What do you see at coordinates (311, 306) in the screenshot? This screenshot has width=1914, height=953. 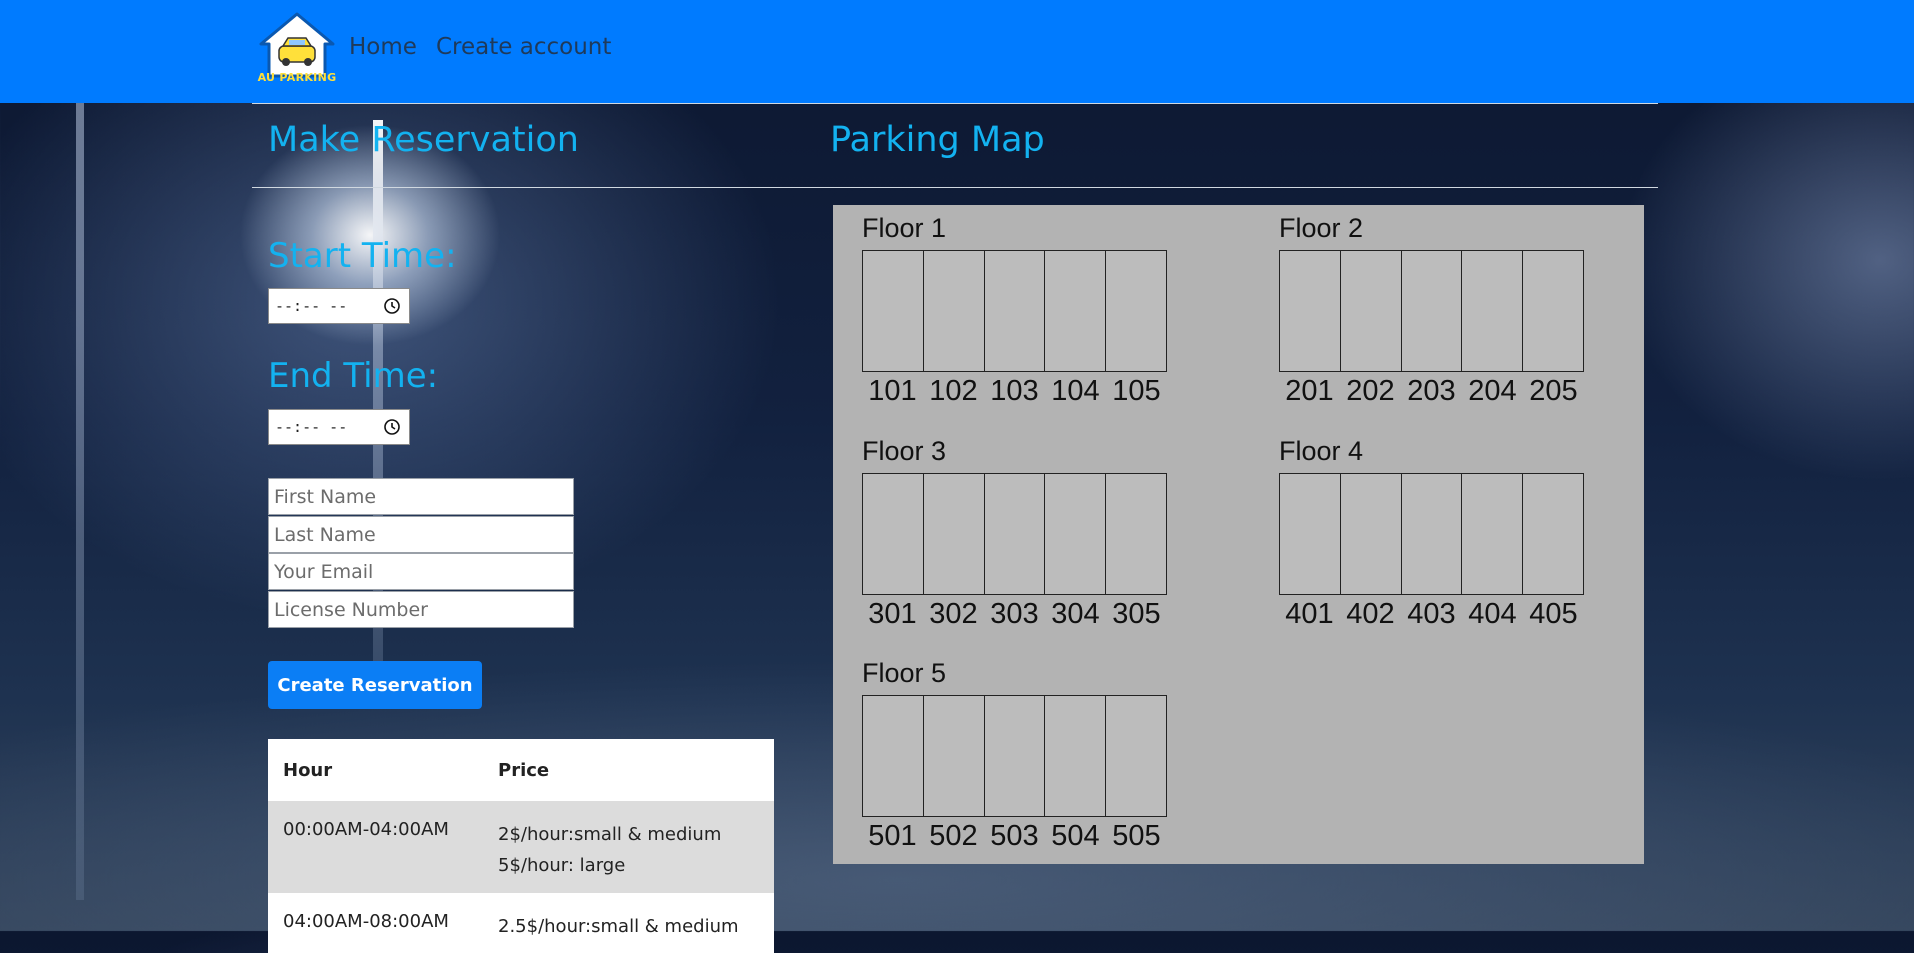 I see `start-time-value: --:-- --` at bounding box center [311, 306].